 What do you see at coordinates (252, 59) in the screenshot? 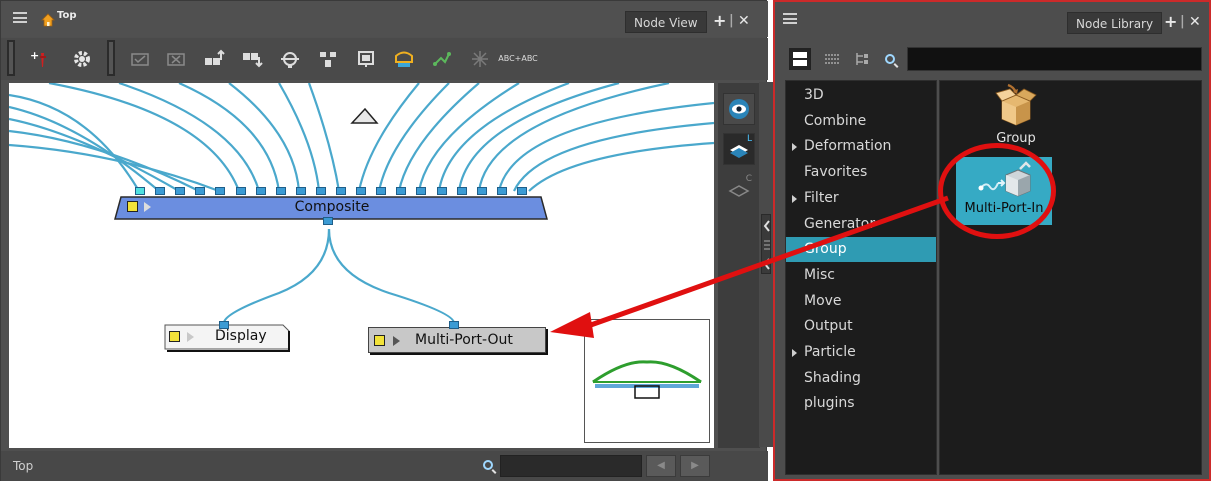
I see `move-down-icon` at bounding box center [252, 59].